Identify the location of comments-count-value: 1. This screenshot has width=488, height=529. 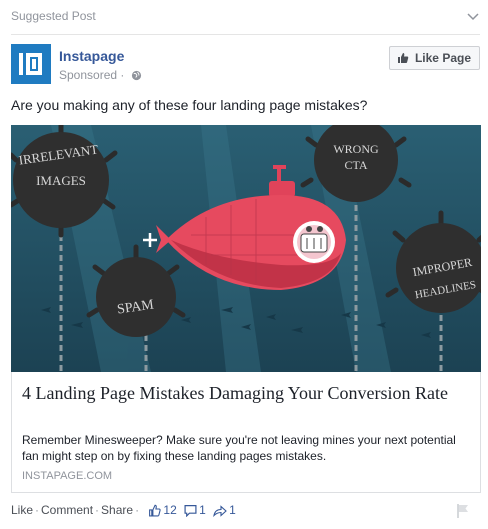
(202, 510).